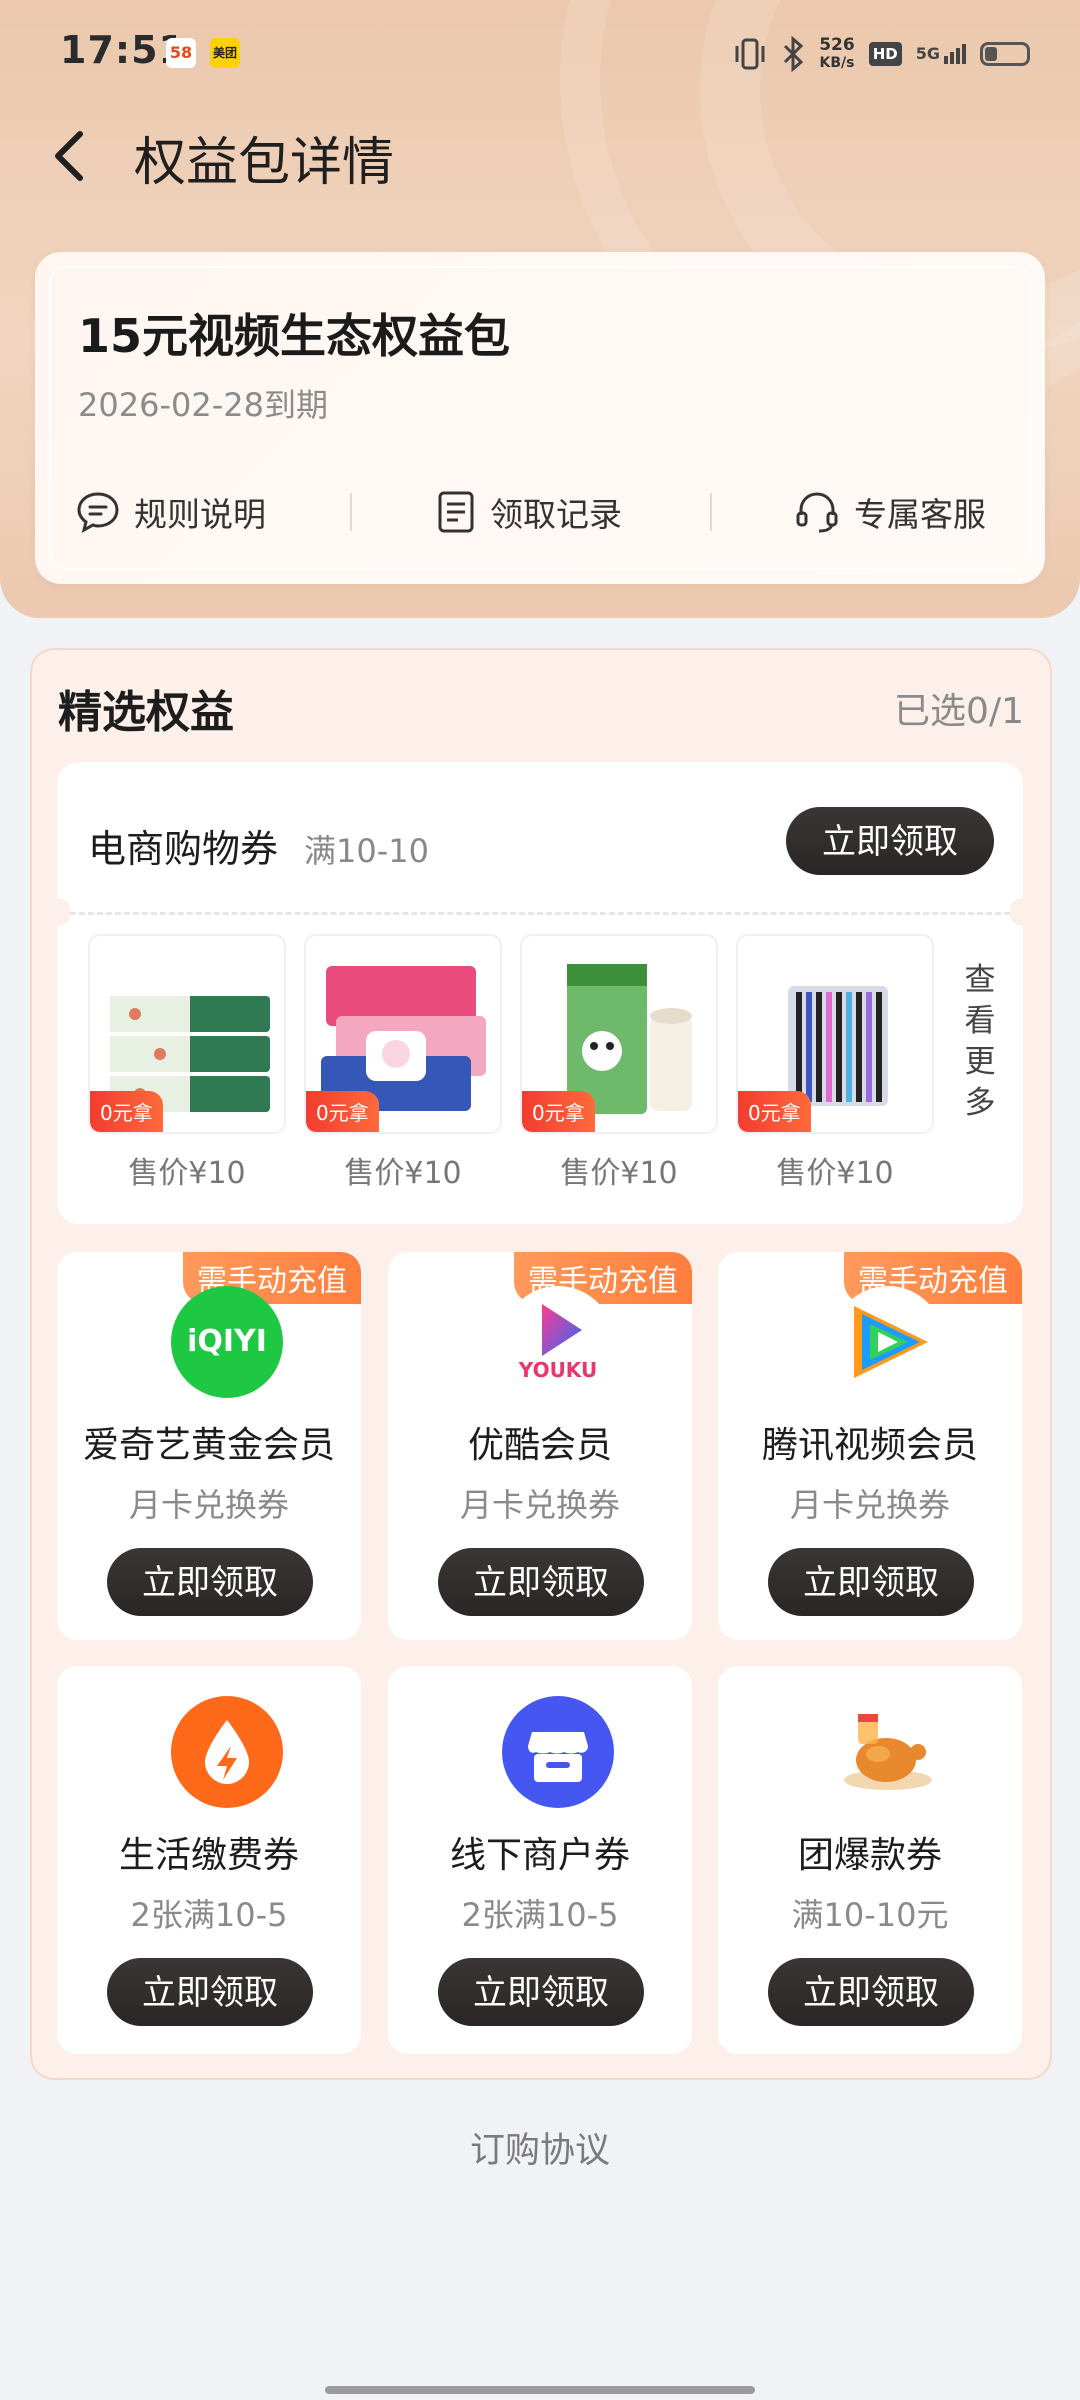 This screenshot has width=1080, height=2400. Describe the element at coordinates (959, 711) in the screenshot. I see `selection-count: 已选0/1` at that location.